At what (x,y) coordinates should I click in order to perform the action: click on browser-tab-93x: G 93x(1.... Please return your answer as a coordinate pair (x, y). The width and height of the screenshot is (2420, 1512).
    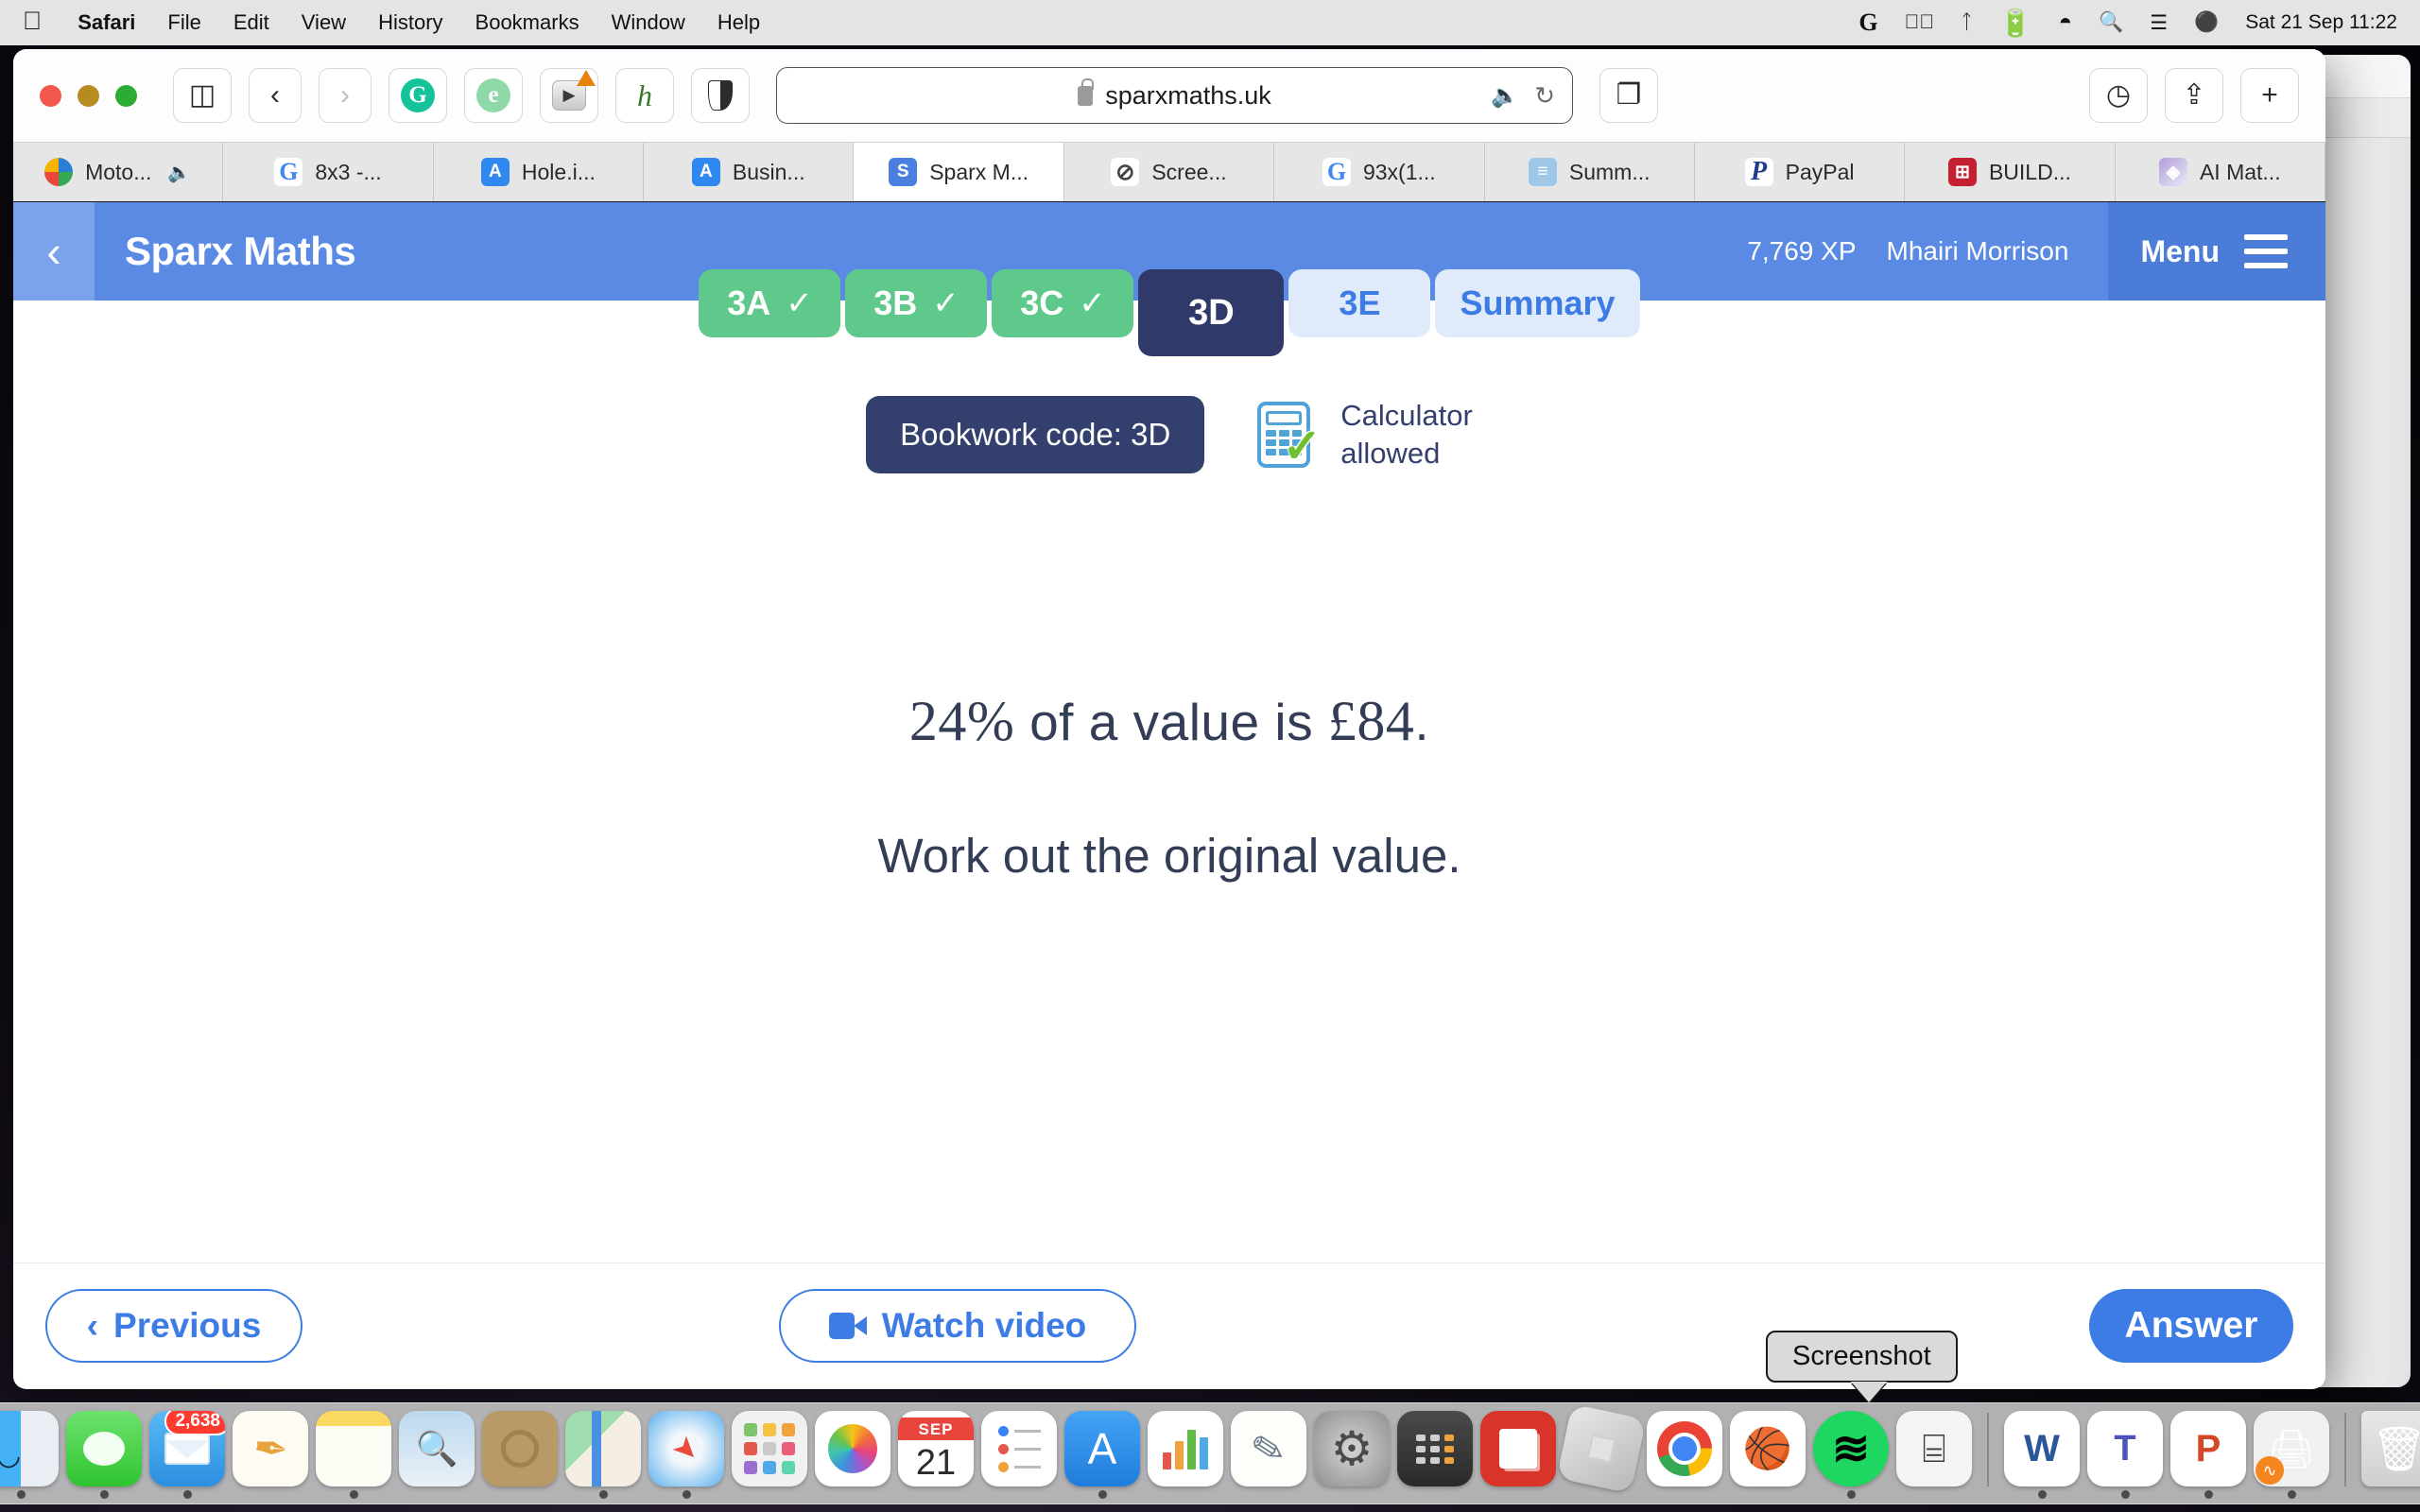
    Looking at the image, I should click on (1379, 172).